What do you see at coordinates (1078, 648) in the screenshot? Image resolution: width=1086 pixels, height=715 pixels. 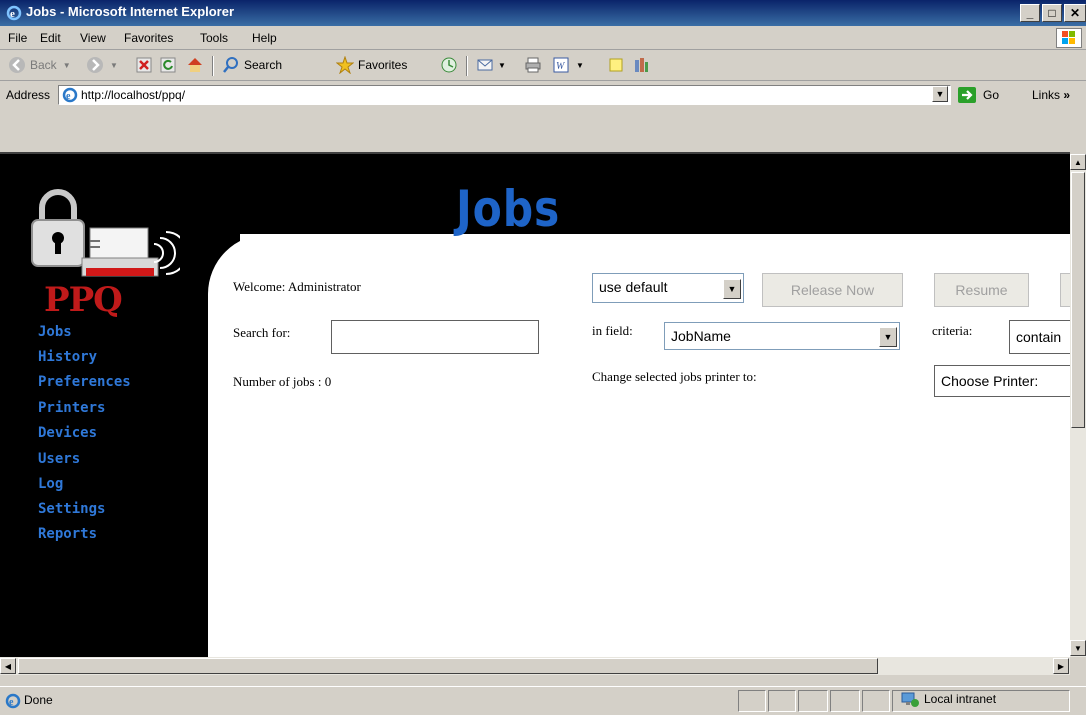 I see `scroll-down-icon: ▼` at bounding box center [1078, 648].